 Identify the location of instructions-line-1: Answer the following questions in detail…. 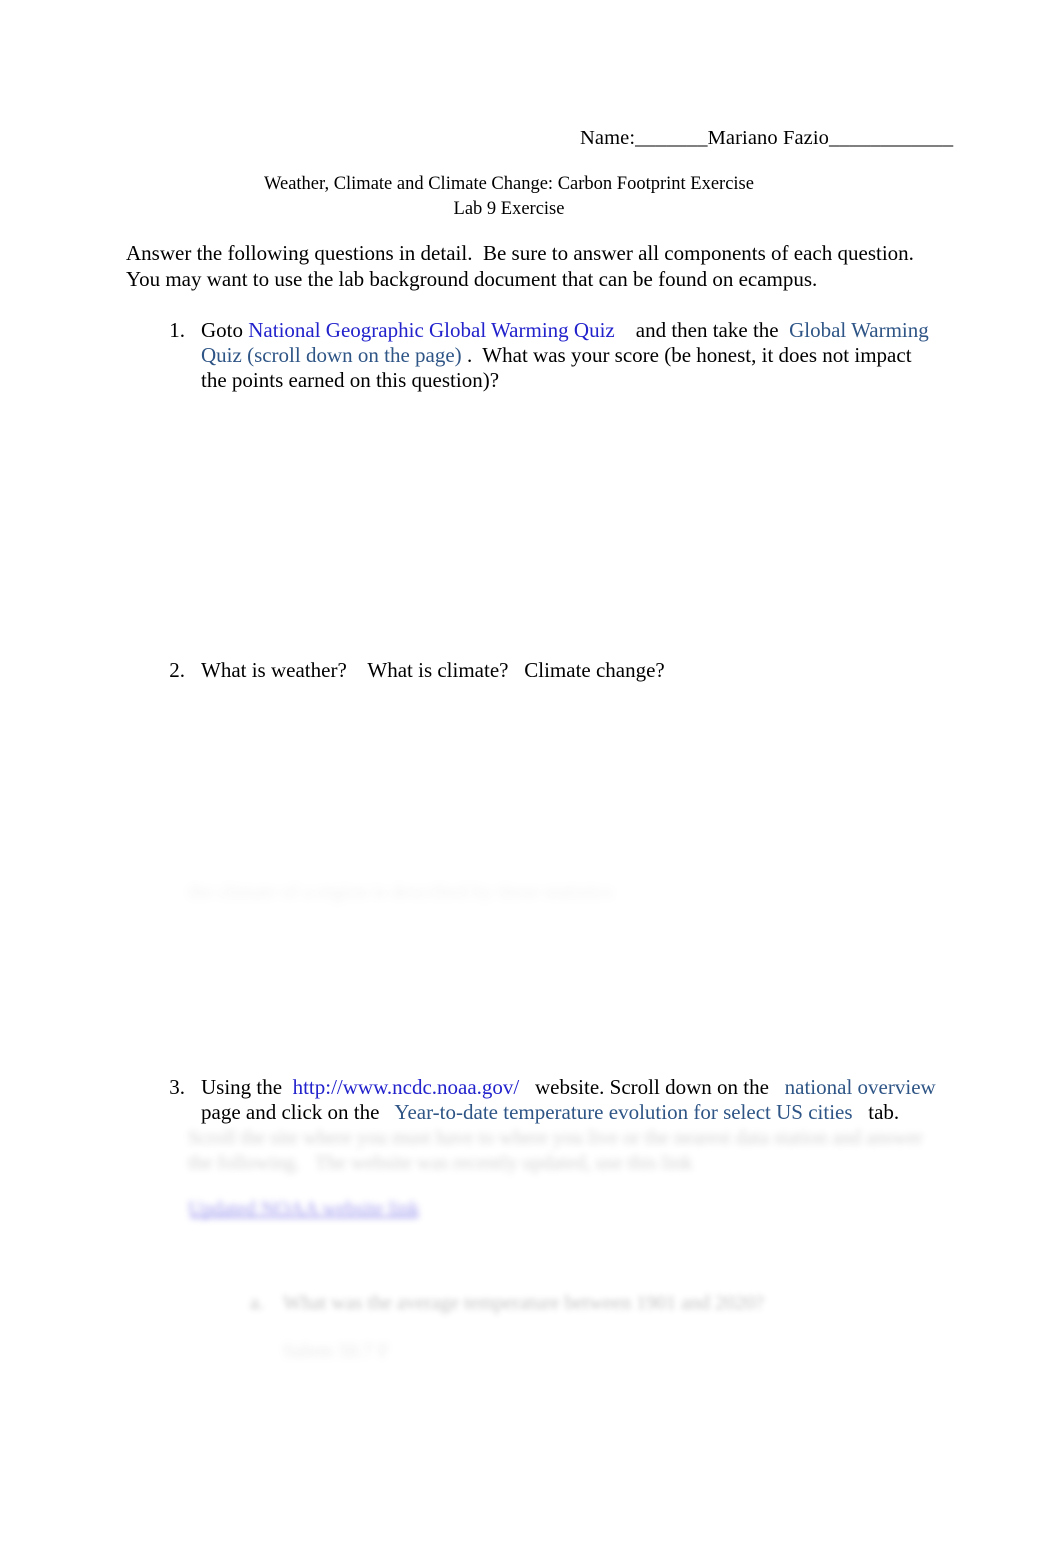
(520, 253).